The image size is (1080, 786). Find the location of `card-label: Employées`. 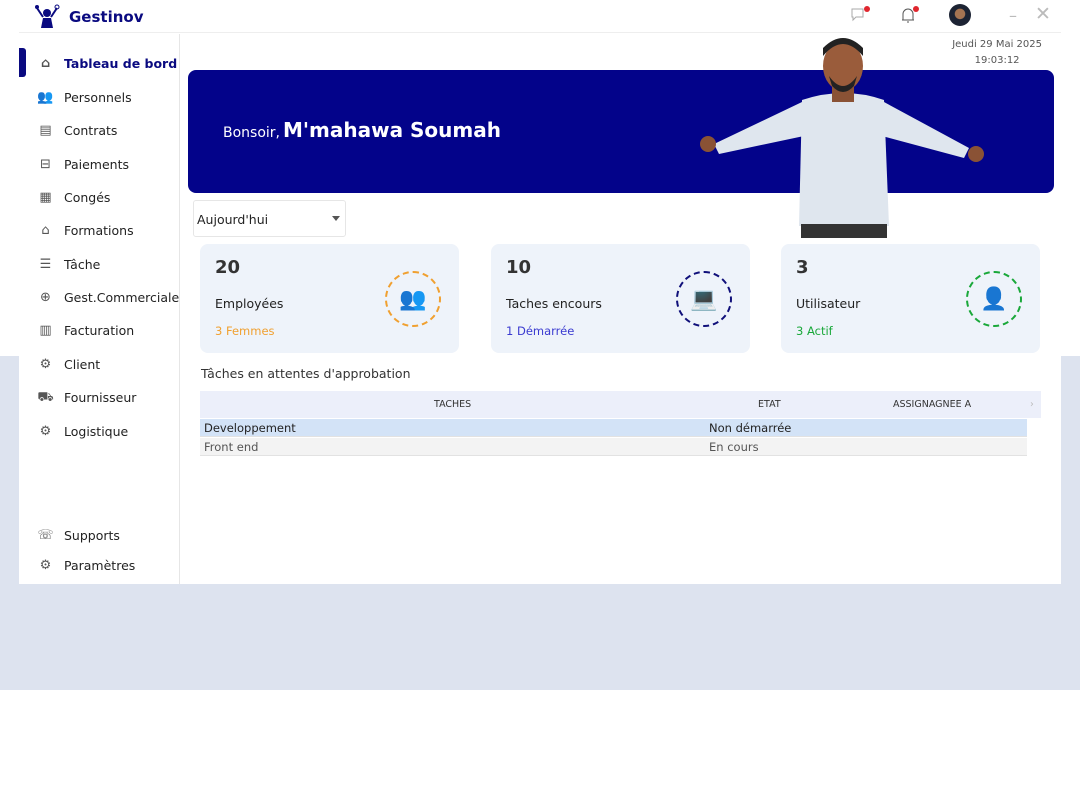

card-label: Employées is located at coordinates (249, 303).